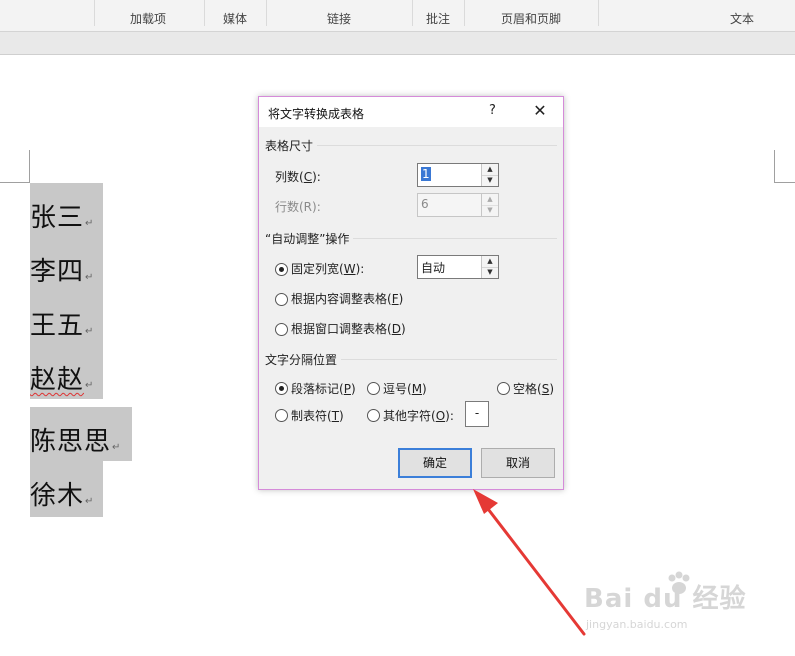 Image resolution: width=795 pixels, height=656 pixels. What do you see at coordinates (665, 601) in the screenshot?
I see `baidu-watermark: Bai du 经验 jingyan.baidu.com` at bounding box center [665, 601].